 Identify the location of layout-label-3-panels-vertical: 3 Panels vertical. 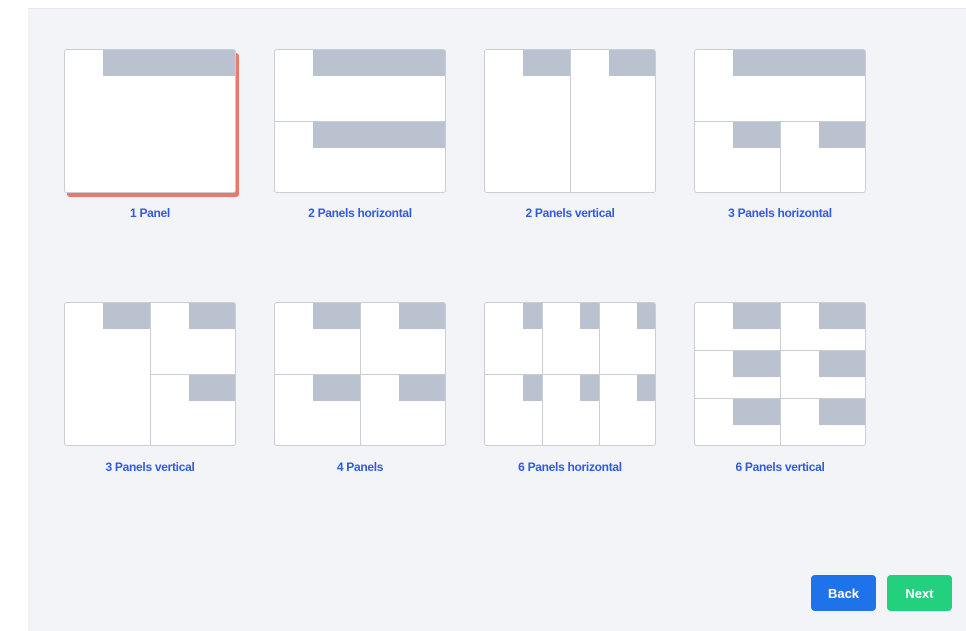
(150, 467).